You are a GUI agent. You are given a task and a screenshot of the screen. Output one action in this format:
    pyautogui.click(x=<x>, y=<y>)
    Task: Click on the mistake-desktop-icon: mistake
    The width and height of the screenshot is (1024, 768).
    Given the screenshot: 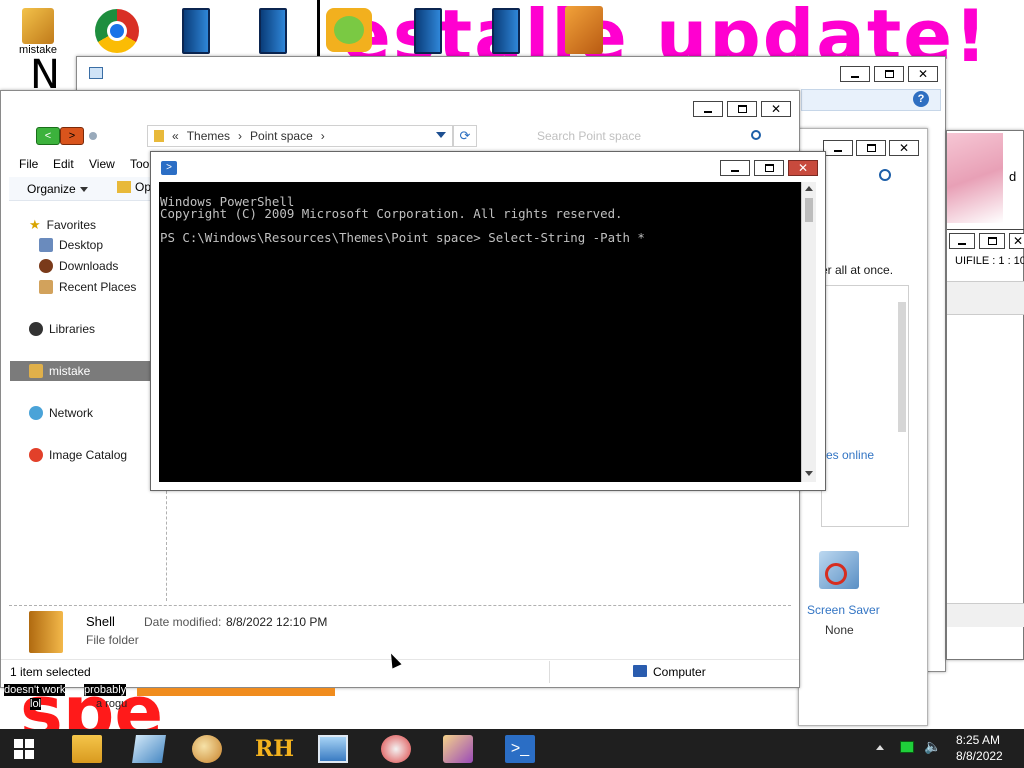 What is the action you would take?
    pyautogui.click(x=38, y=32)
    